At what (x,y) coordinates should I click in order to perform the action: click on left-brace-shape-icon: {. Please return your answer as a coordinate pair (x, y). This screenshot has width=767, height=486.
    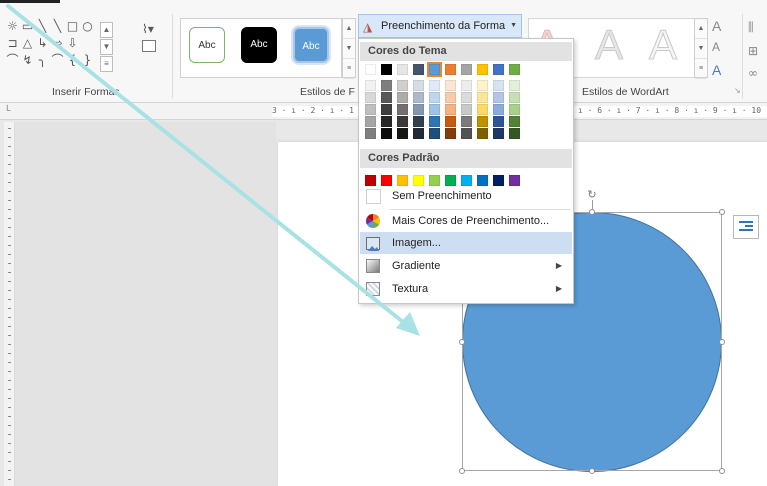
    Looking at the image, I should click on (72, 60).